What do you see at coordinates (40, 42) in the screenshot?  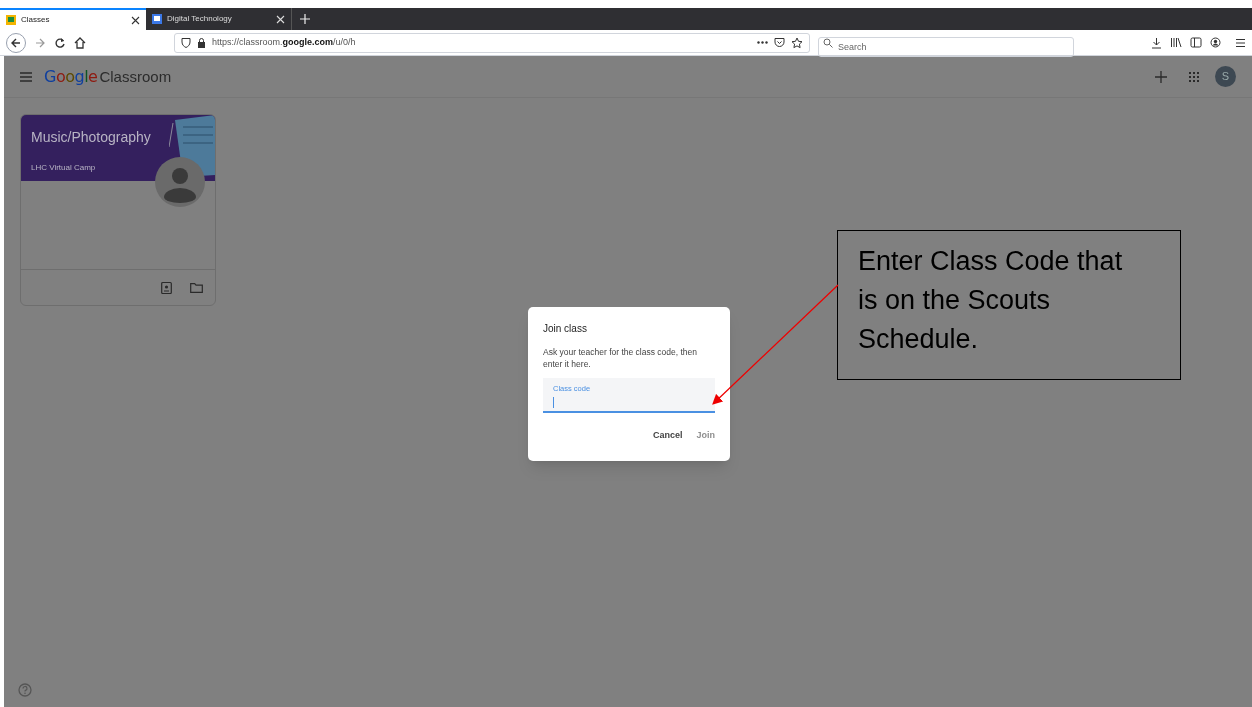 I see `forward-icon` at bounding box center [40, 42].